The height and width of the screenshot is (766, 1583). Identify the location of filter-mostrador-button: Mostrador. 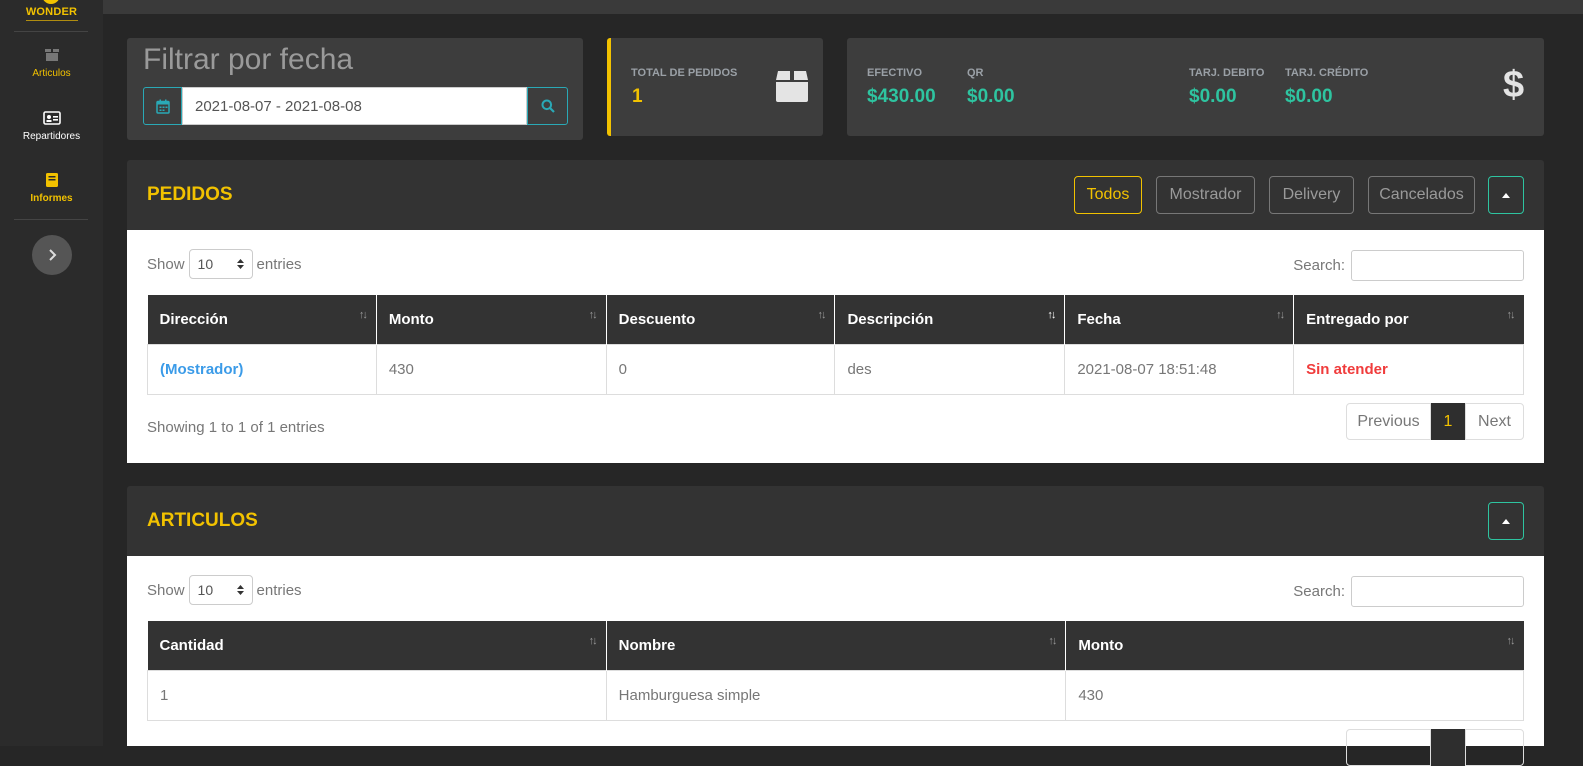
(1205, 195).